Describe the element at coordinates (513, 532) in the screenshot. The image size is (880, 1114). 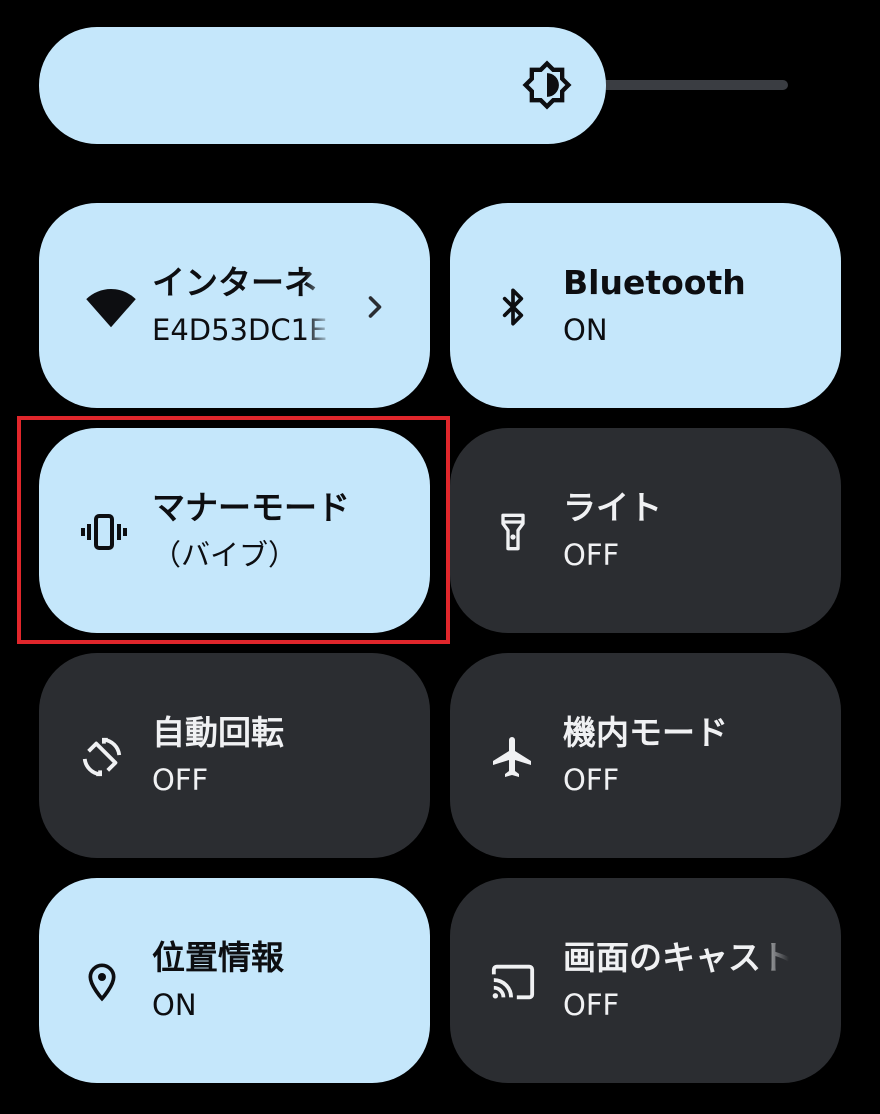
I see `flashlight-icon` at that location.